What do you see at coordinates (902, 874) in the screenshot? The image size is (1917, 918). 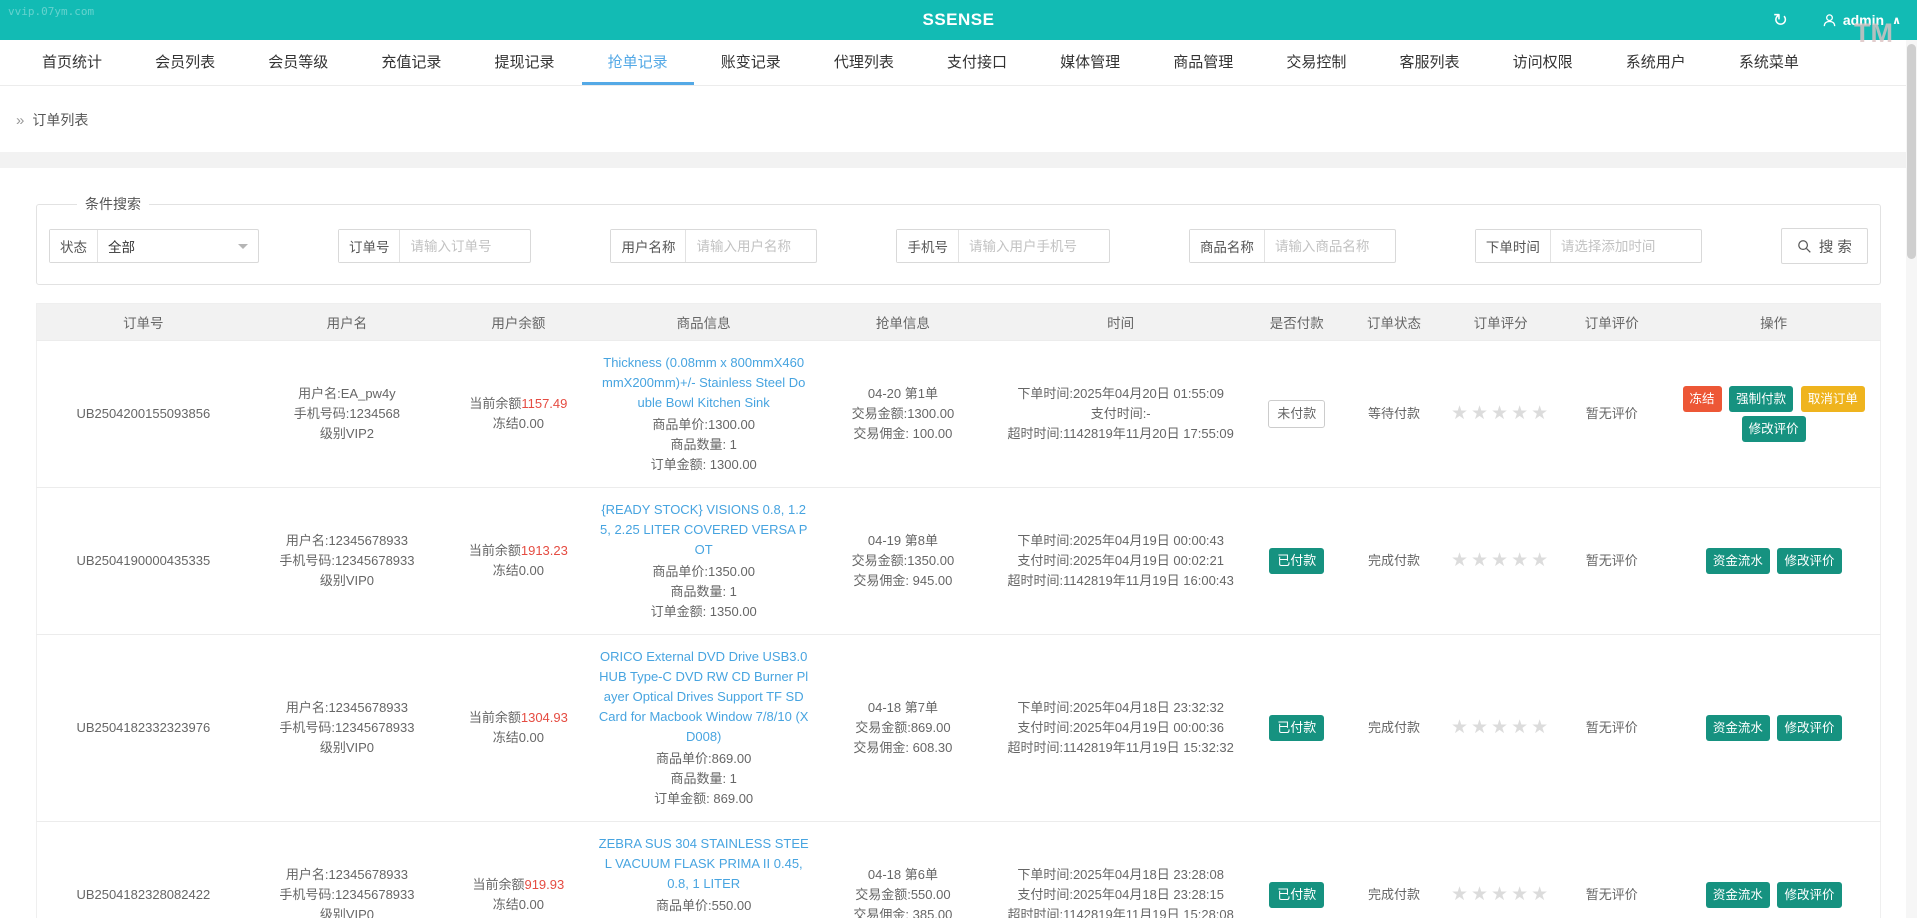 I see `grab-seq-line: 04-18 第6单` at bounding box center [902, 874].